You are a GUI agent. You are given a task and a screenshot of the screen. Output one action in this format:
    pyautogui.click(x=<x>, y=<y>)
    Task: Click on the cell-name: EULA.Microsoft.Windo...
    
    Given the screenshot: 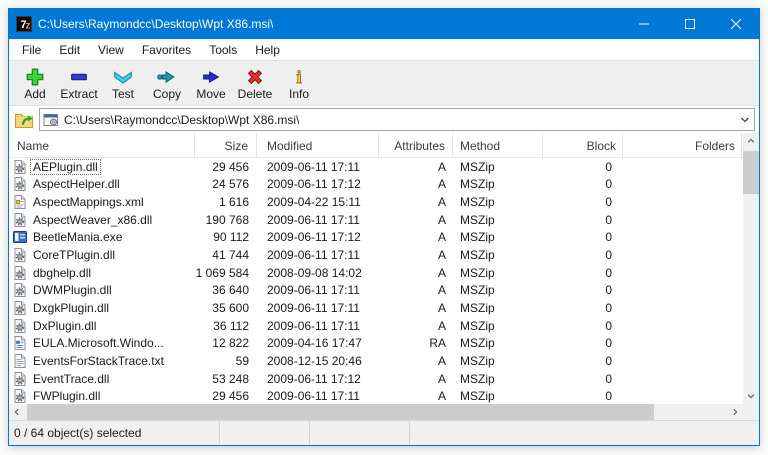 What is the action you would take?
    pyautogui.click(x=102, y=343)
    